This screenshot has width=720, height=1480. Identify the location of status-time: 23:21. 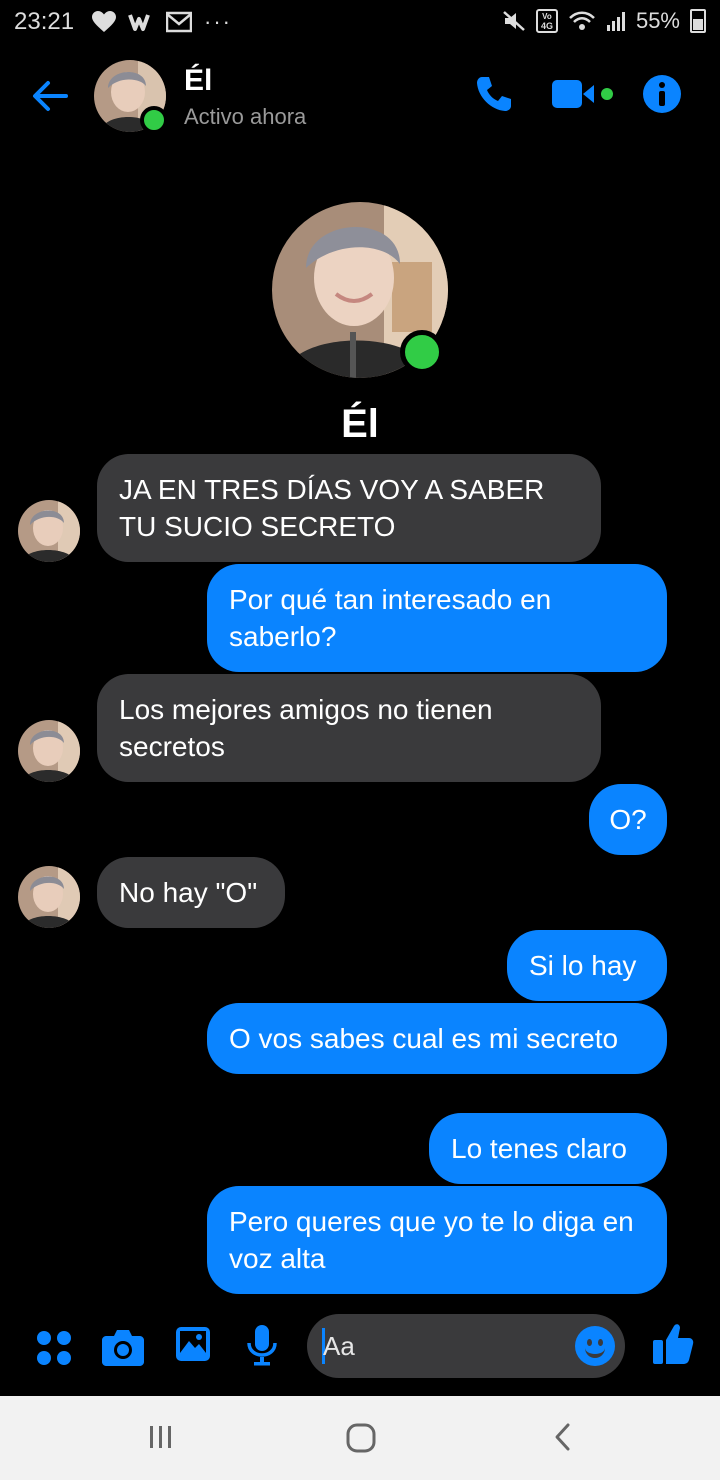
(44, 21).